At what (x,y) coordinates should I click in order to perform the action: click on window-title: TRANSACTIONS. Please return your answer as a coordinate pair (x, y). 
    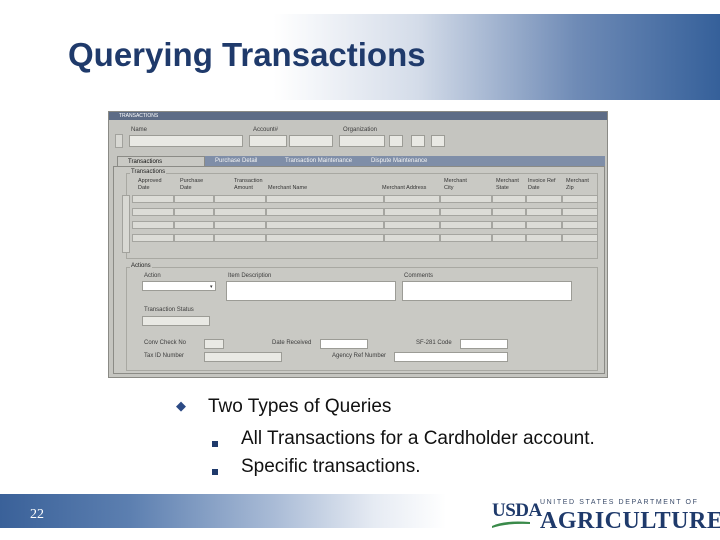
    Looking at the image, I should click on (139, 116).